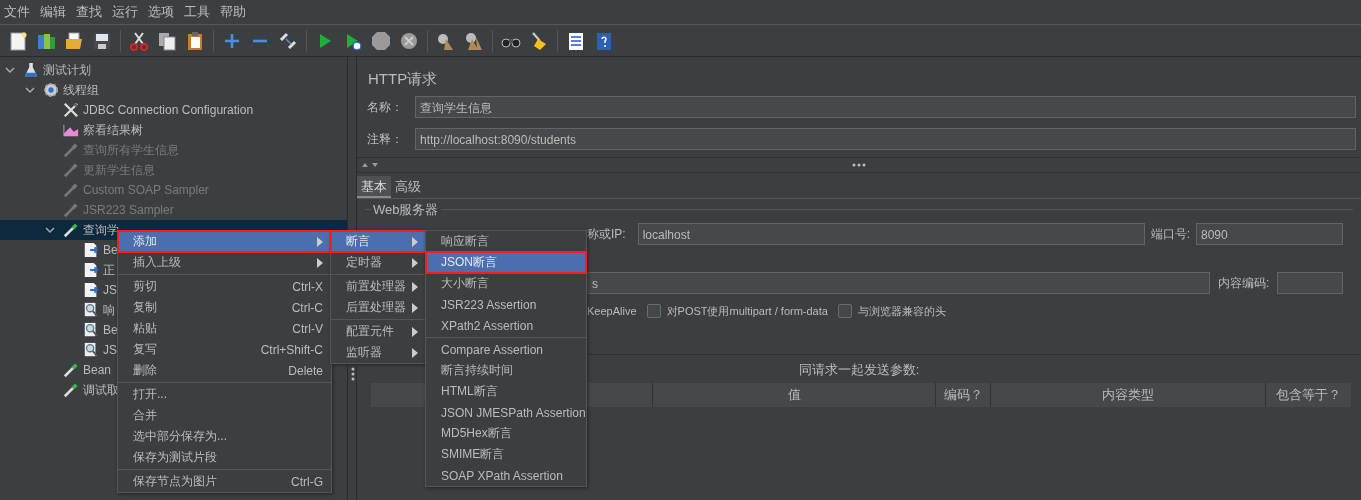 This screenshot has height=500, width=1361. Describe the element at coordinates (403, 79) in the screenshot. I see `panel-title: HTTP请求` at that location.